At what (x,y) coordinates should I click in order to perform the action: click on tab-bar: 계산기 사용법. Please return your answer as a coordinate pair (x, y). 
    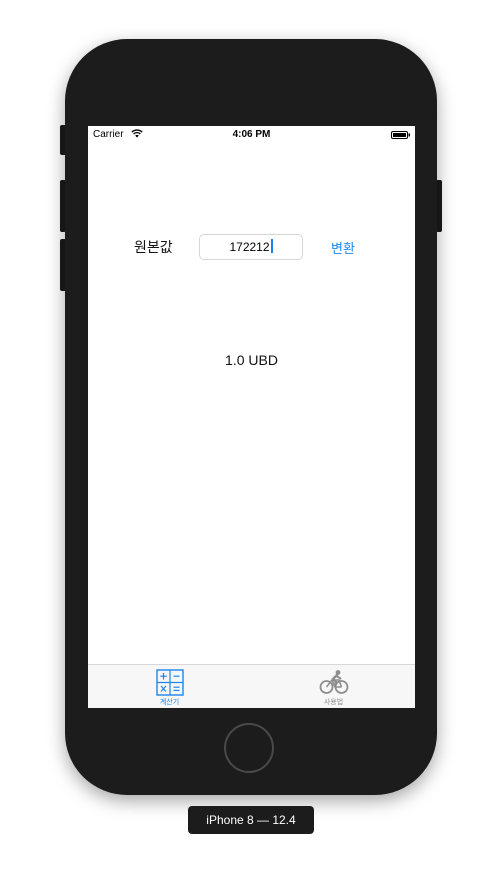
    Looking at the image, I should click on (251, 686).